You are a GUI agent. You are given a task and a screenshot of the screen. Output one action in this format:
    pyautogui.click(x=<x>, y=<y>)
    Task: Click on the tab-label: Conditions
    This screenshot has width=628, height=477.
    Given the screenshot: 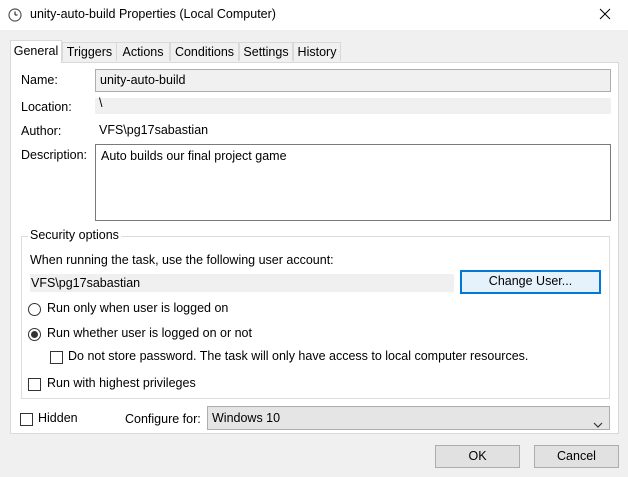 What is the action you would take?
    pyautogui.click(x=204, y=52)
    